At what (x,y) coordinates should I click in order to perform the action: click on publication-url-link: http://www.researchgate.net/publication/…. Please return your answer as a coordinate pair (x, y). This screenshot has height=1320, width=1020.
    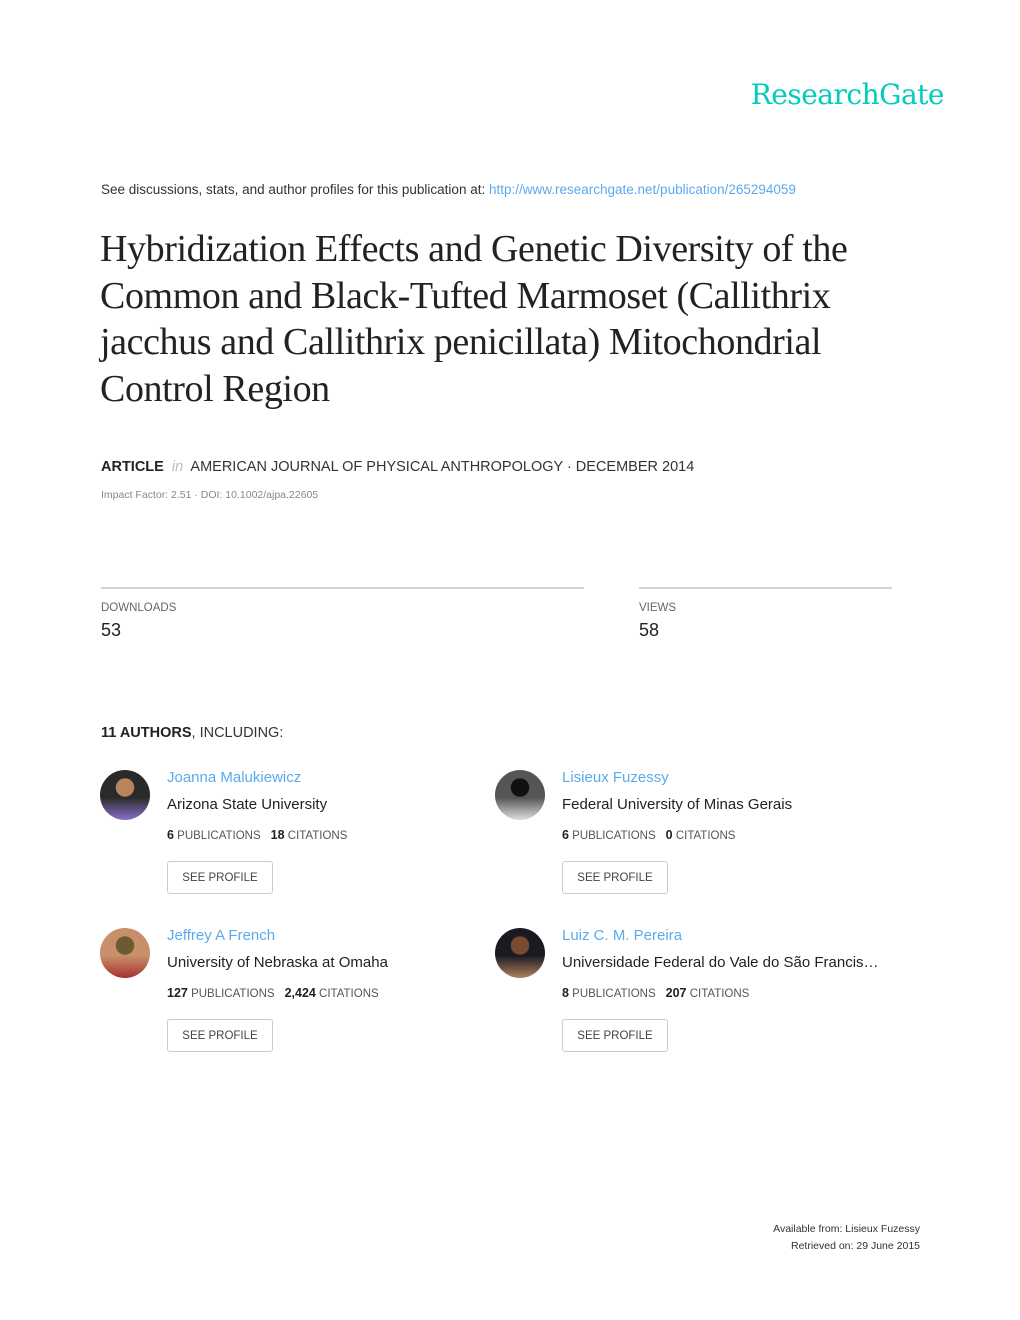
    Looking at the image, I should click on (642, 189).